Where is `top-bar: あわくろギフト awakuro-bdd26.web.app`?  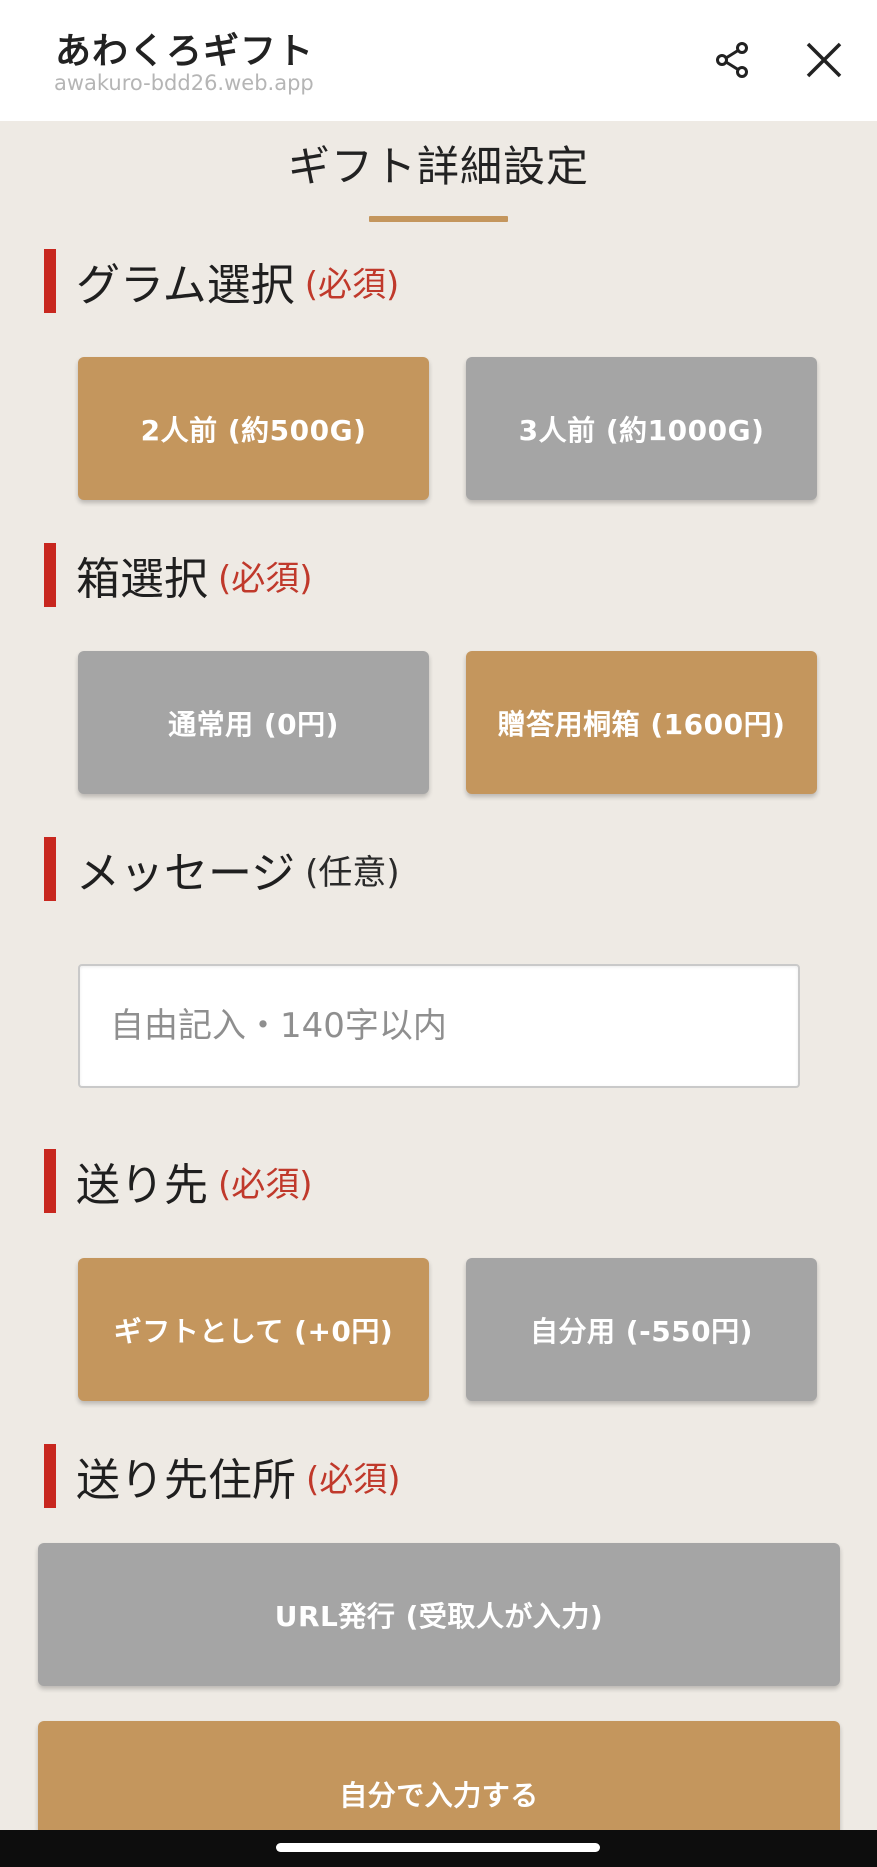 top-bar: あわくろギフト awakuro-bdd26.web.app is located at coordinates (438, 60).